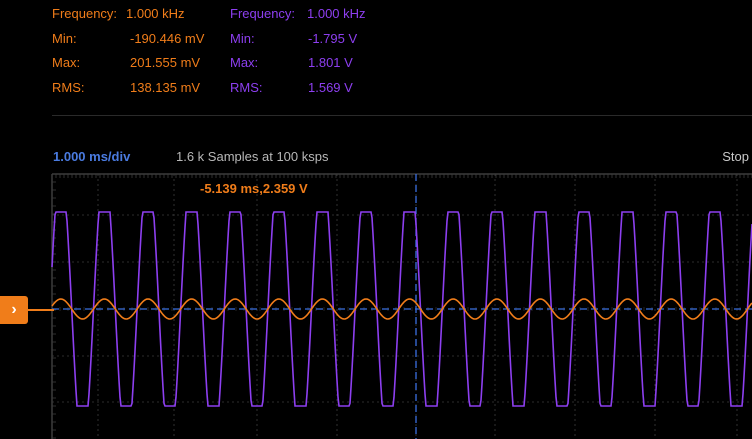 Image resolution: width=752 pixels, height=439 pixels. I want to click on ch1-offset-line, so click(41, 310).